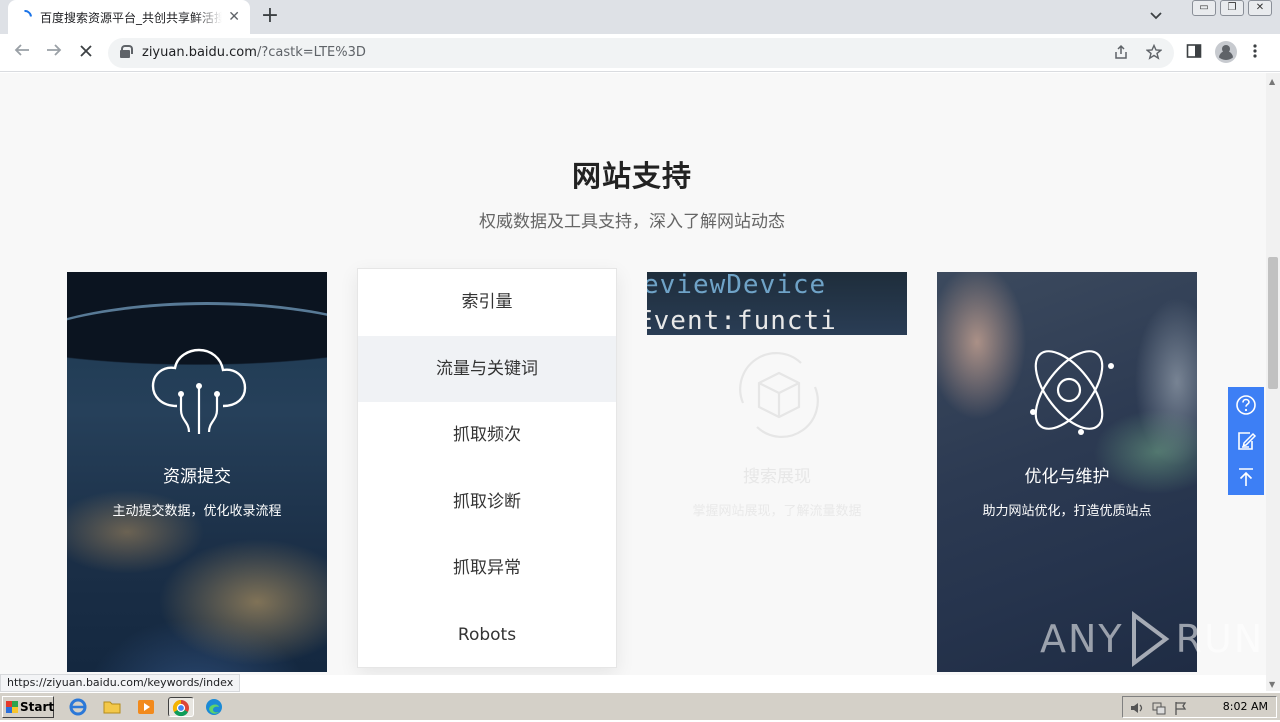  What do you see at coordinates (311, 52) in the screenshot?
I see `url-path: /?castk=LTE%3D` at bounding box center [311, 52].